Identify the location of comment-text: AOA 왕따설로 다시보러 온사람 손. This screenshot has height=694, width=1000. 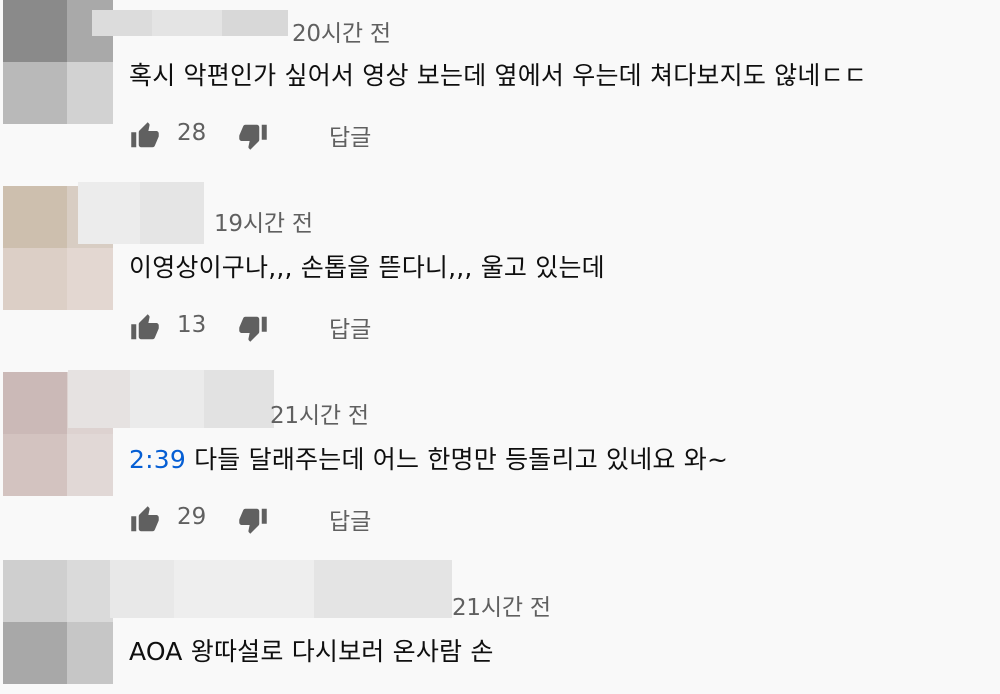
(311, 651).